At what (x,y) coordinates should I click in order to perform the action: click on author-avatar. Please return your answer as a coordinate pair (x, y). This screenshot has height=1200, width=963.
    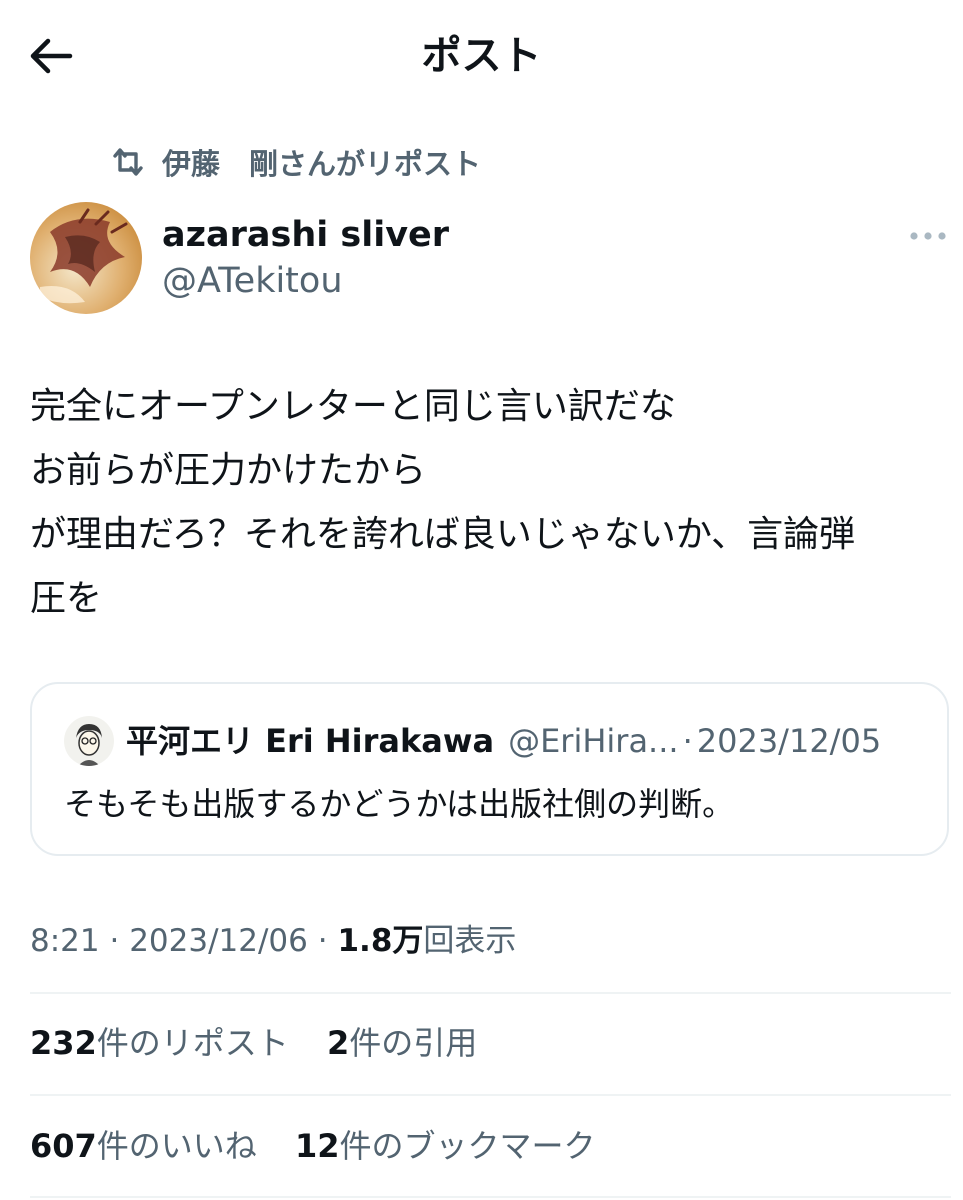
    Looking at the image, I should click on (86, 258).